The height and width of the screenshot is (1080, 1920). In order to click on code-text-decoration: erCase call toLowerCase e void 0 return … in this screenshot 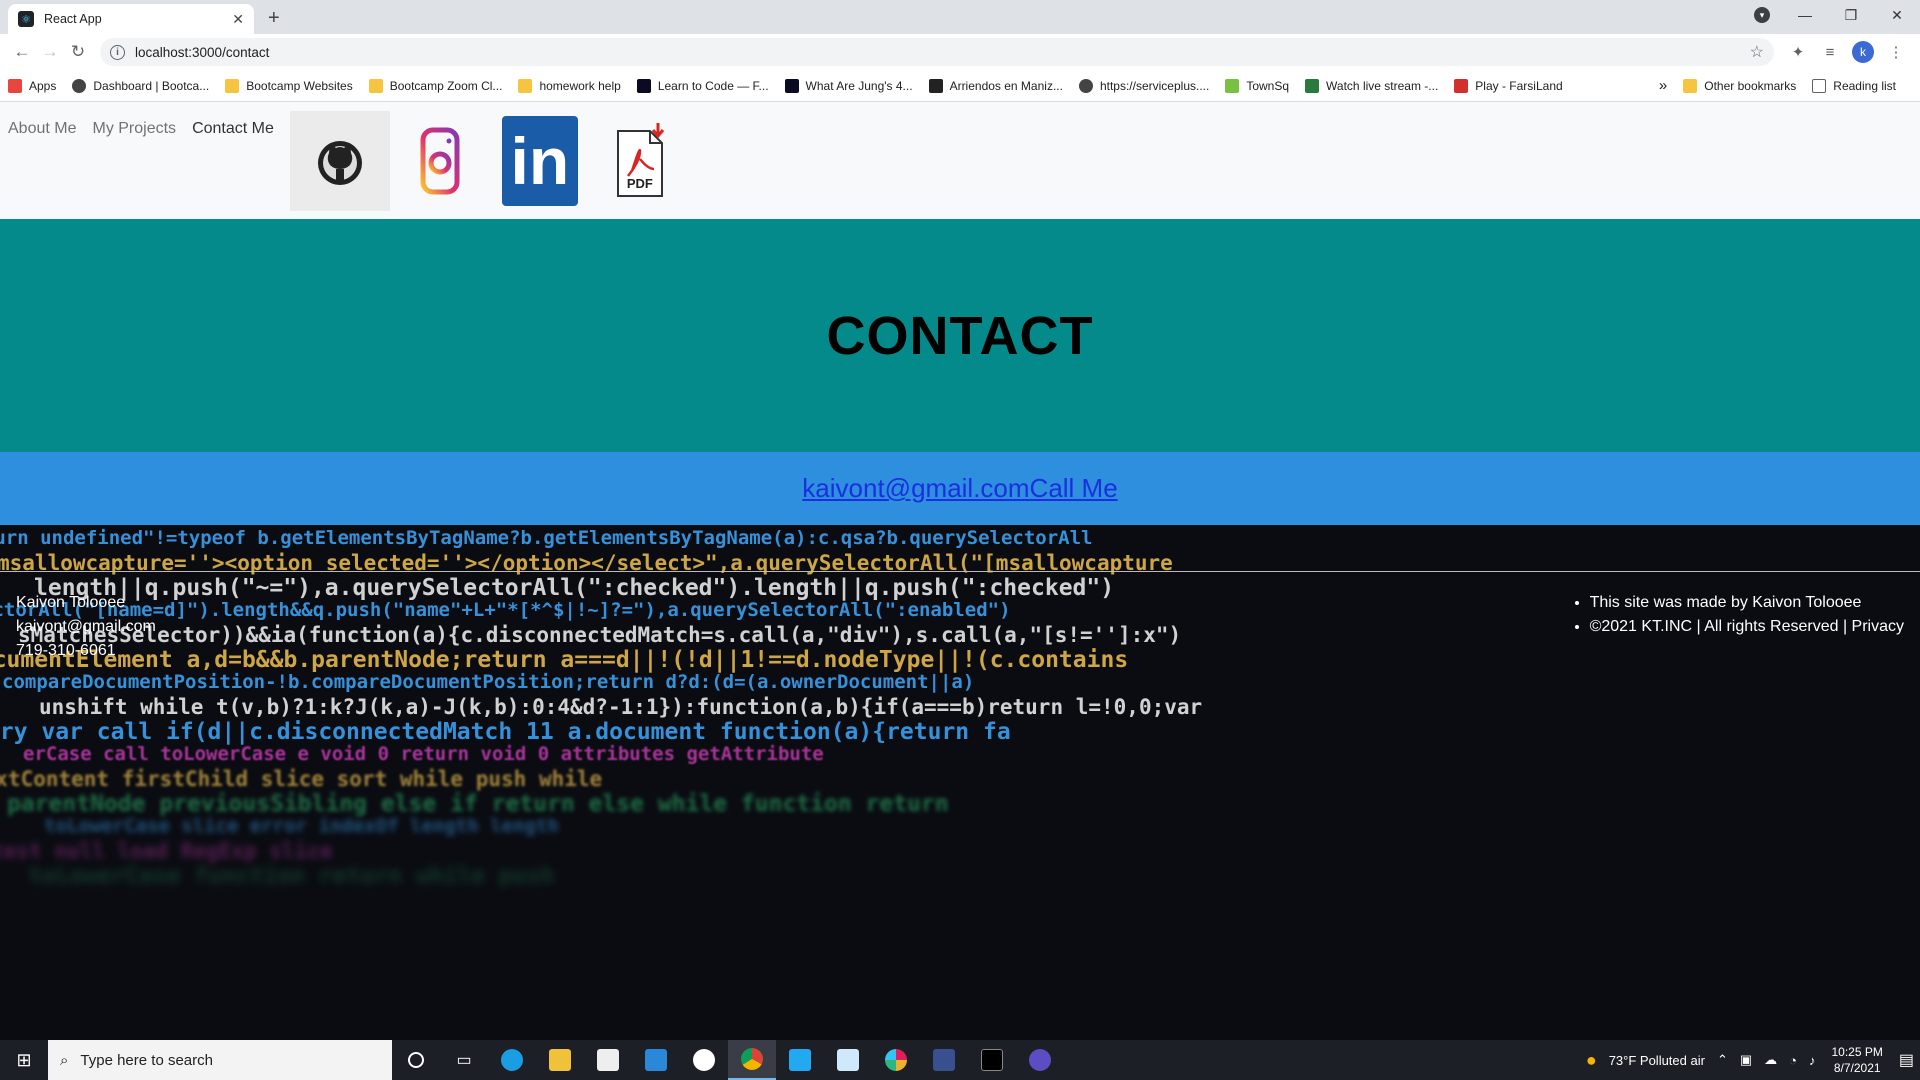, I will do `click(423, 754)`.